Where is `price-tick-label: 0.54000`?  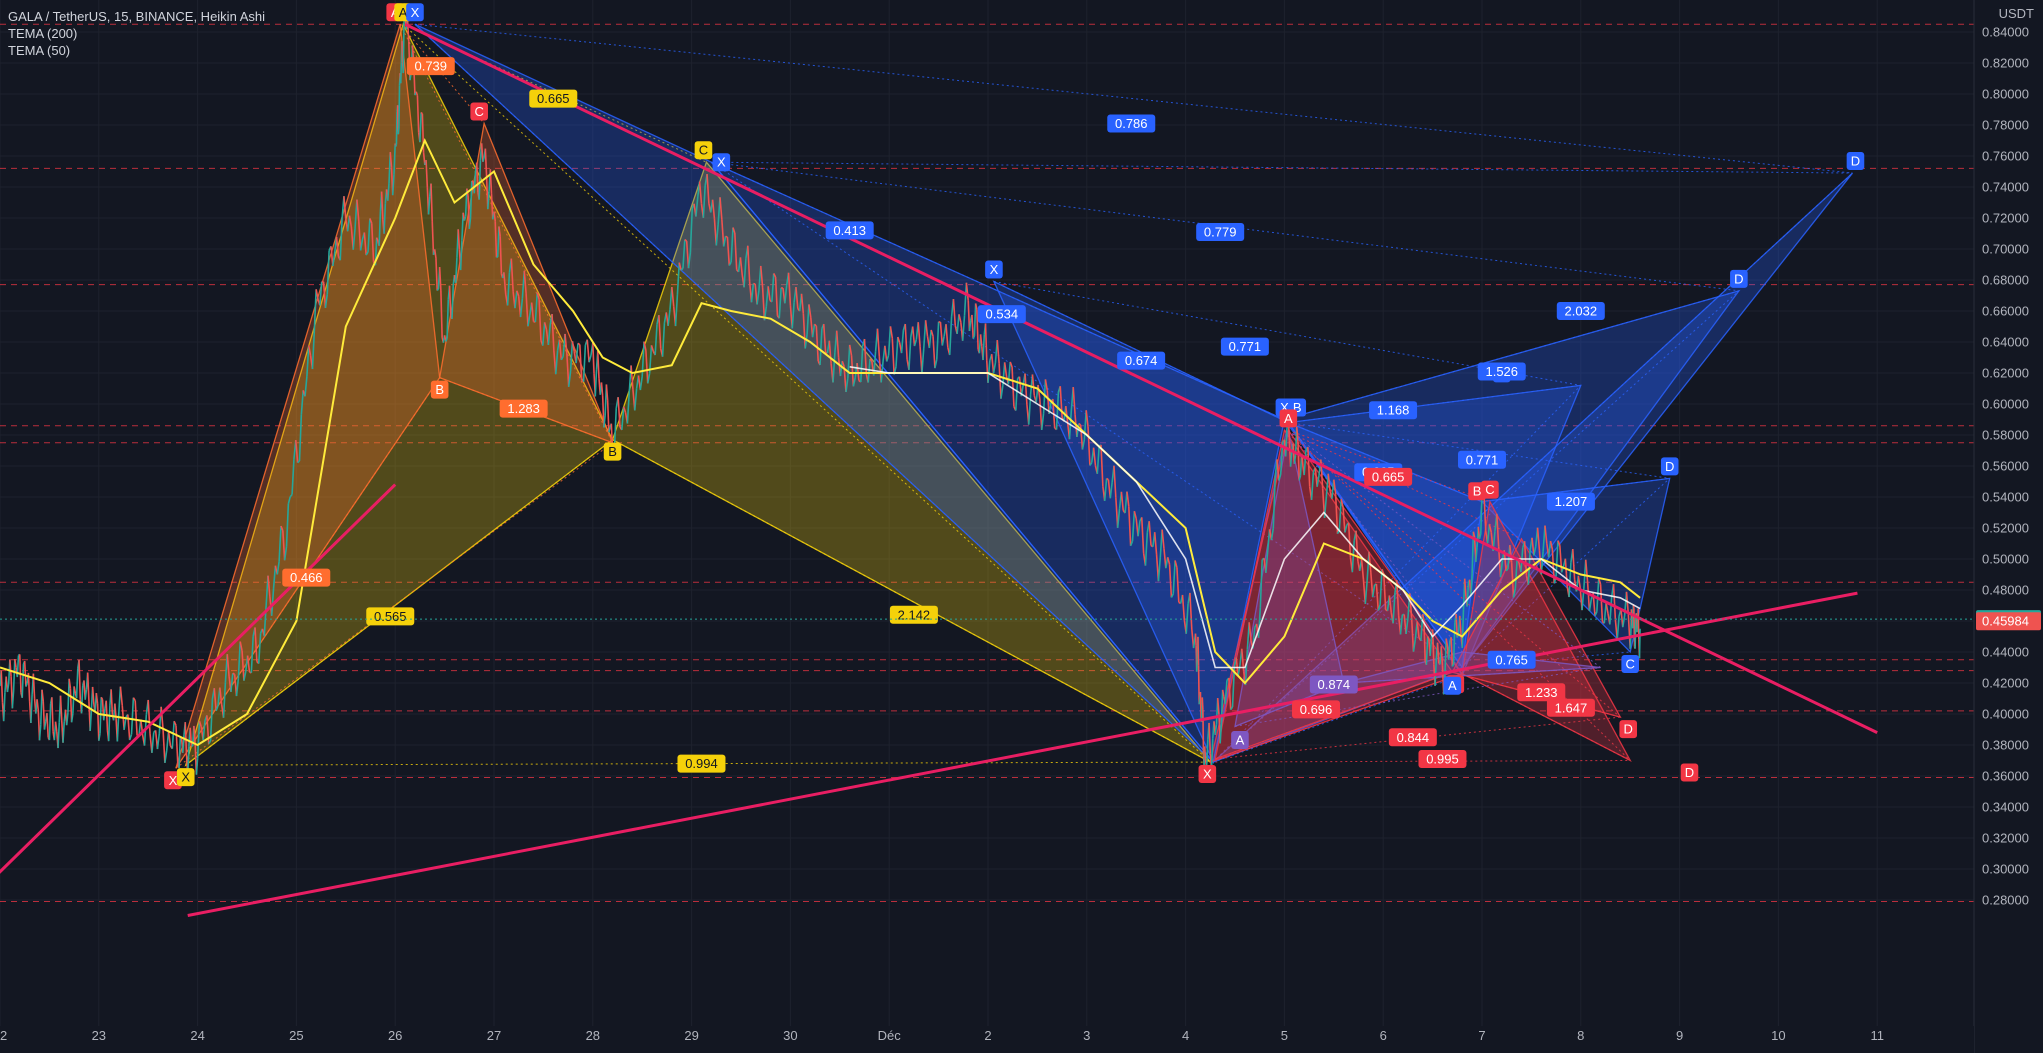 price-tick-label: 0.54000 is located at coordinates (2005, 497).